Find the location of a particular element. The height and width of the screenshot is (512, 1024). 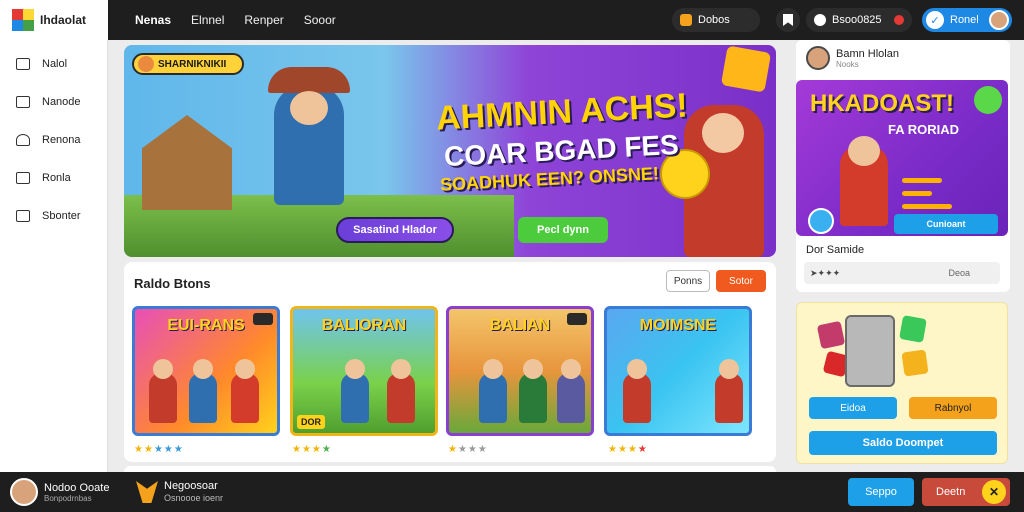

promo-subtitle: FA RORIAD is located at coordinates (924, 129).